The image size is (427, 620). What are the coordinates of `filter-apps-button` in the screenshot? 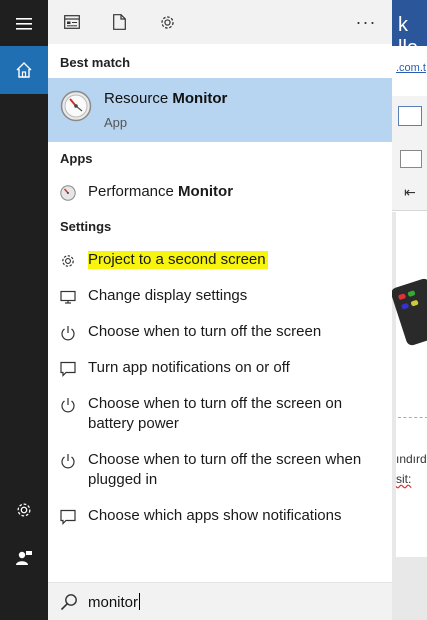 It's located at (72, 22).